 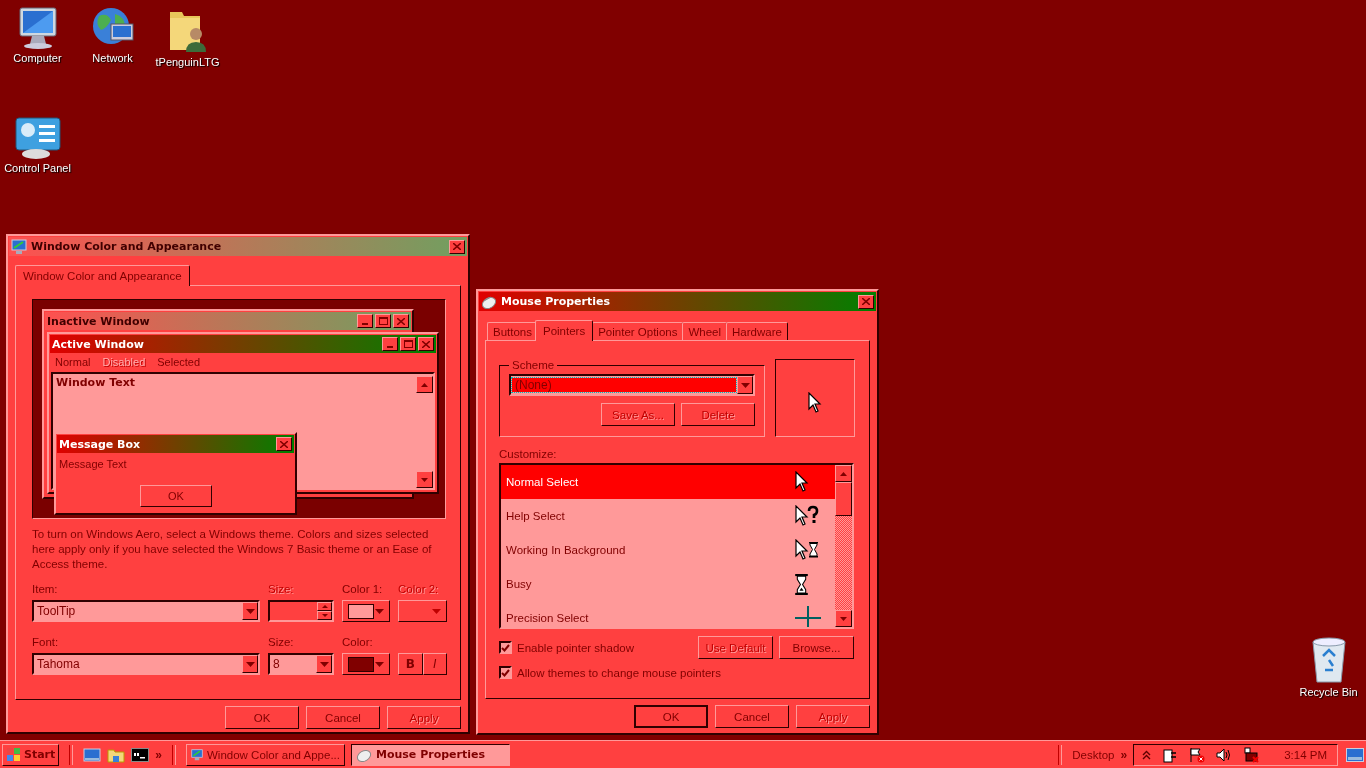 I want to click on desktop-icon-label: Recycle Bin, so click(x=1328, y=692).